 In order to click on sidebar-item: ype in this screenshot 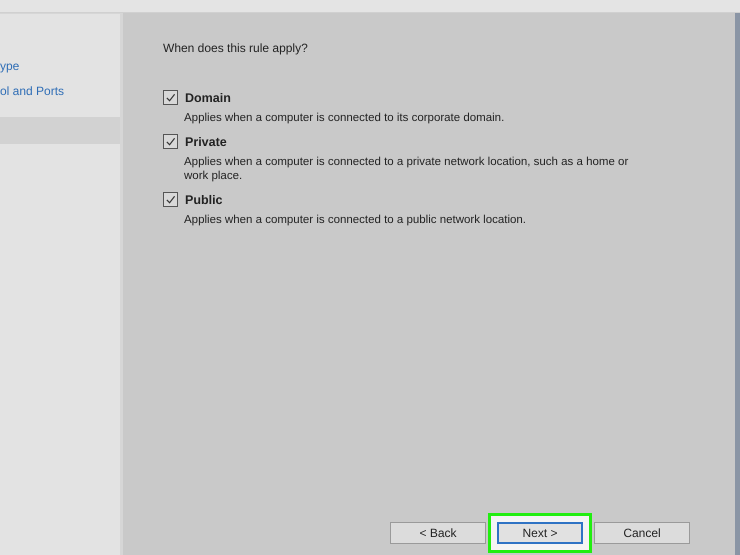, I will do `click(60, 66)`.